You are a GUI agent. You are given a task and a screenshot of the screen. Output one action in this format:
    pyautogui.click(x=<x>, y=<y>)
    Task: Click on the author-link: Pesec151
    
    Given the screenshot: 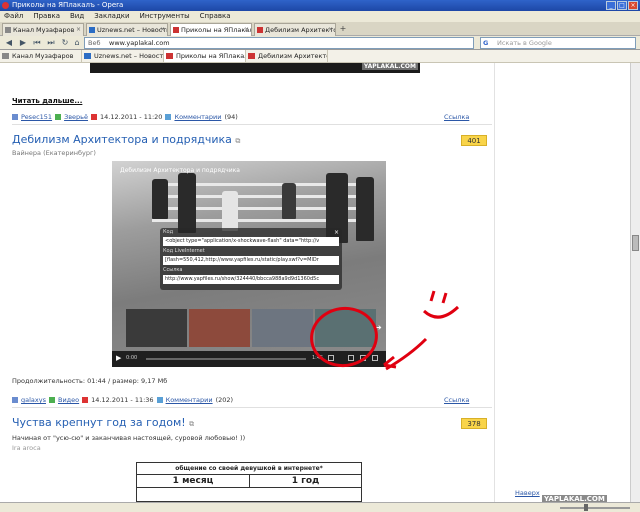 What is the action you would take?
    pyautogui.click(x=36, y=117)
    